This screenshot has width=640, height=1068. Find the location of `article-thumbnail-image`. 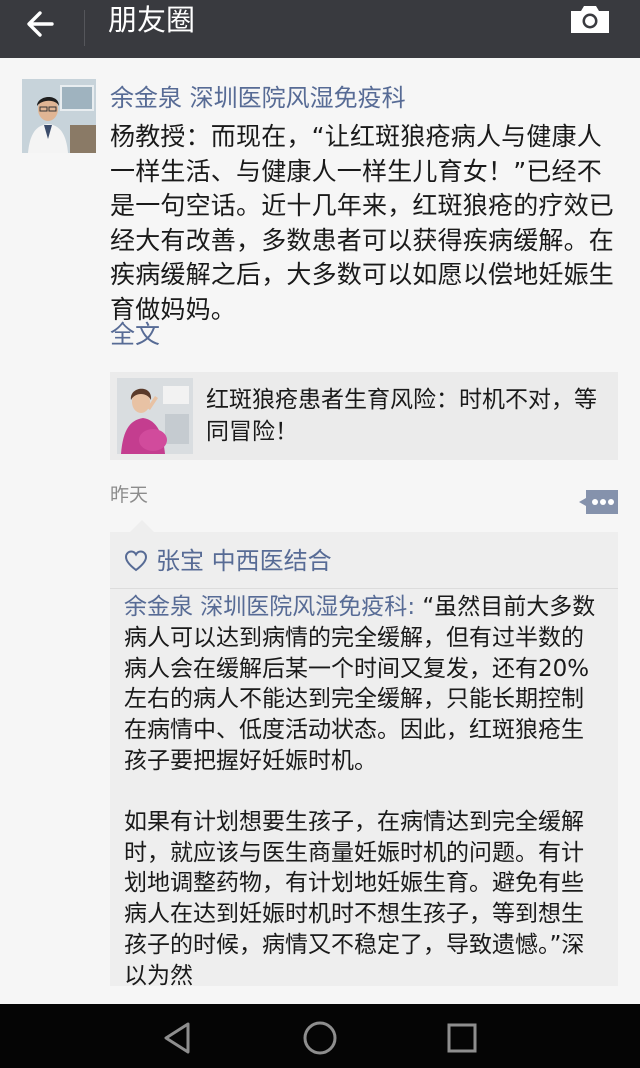

article-thumbnail-image is located at coordinates (155, 416).